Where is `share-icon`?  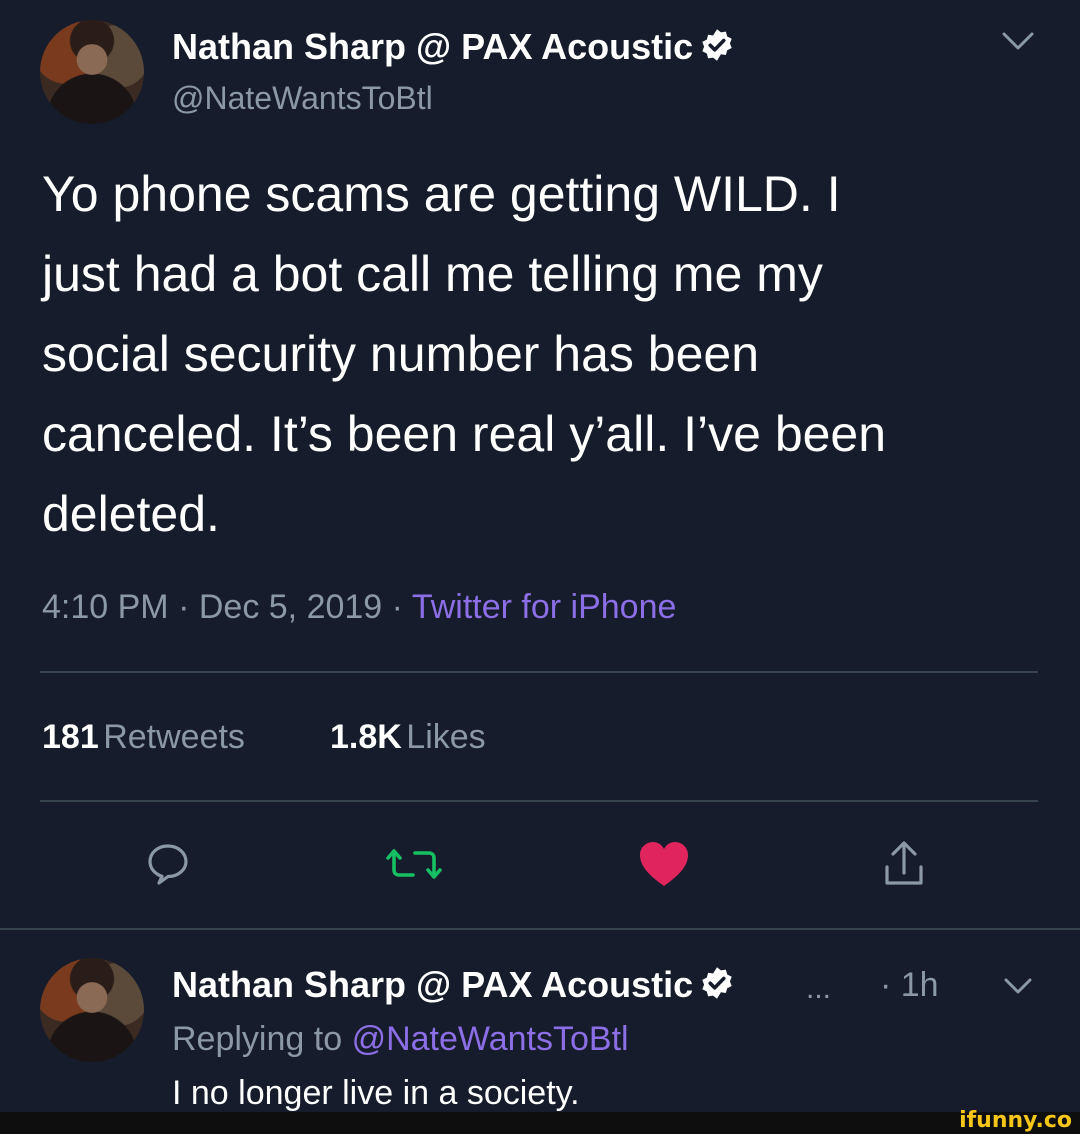
share-icon is located at coordinates (904, 866).